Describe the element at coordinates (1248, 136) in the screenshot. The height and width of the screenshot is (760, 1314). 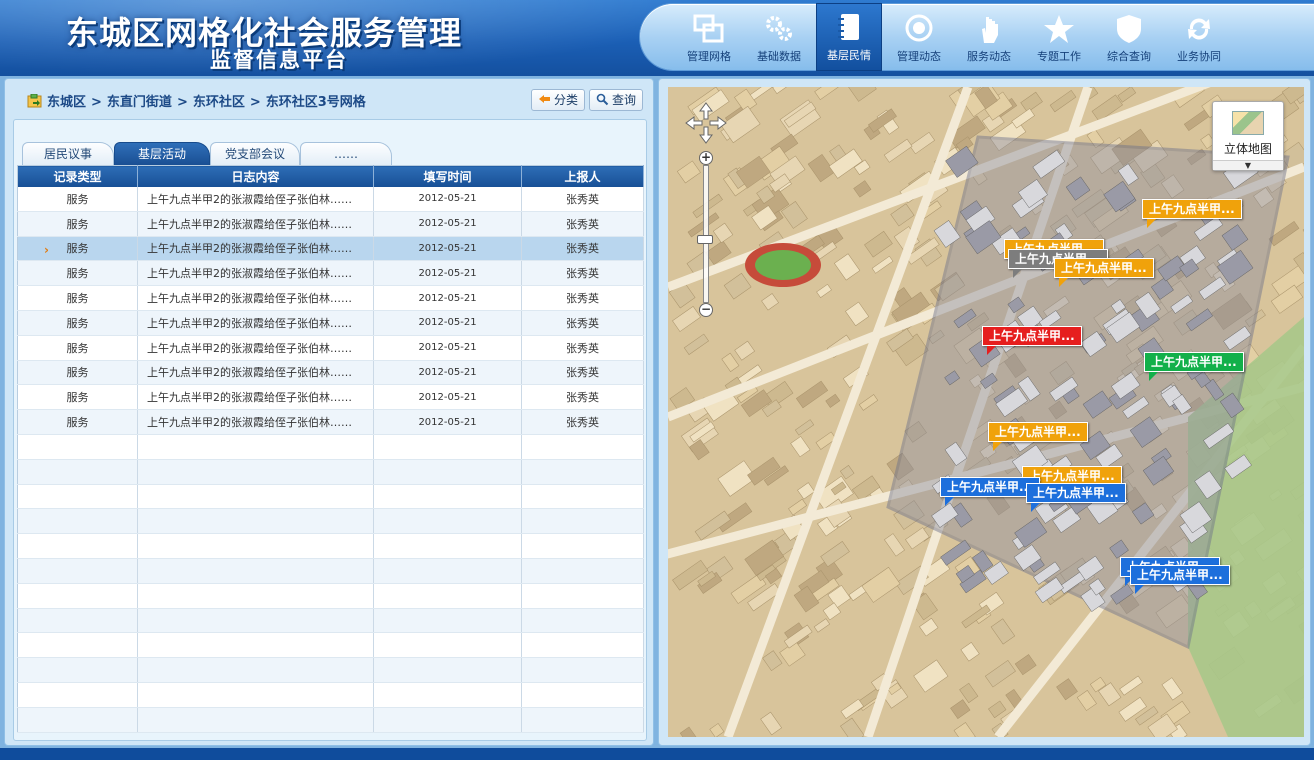
I see `map-mode-switch: 立体地图 ▼` at that location.